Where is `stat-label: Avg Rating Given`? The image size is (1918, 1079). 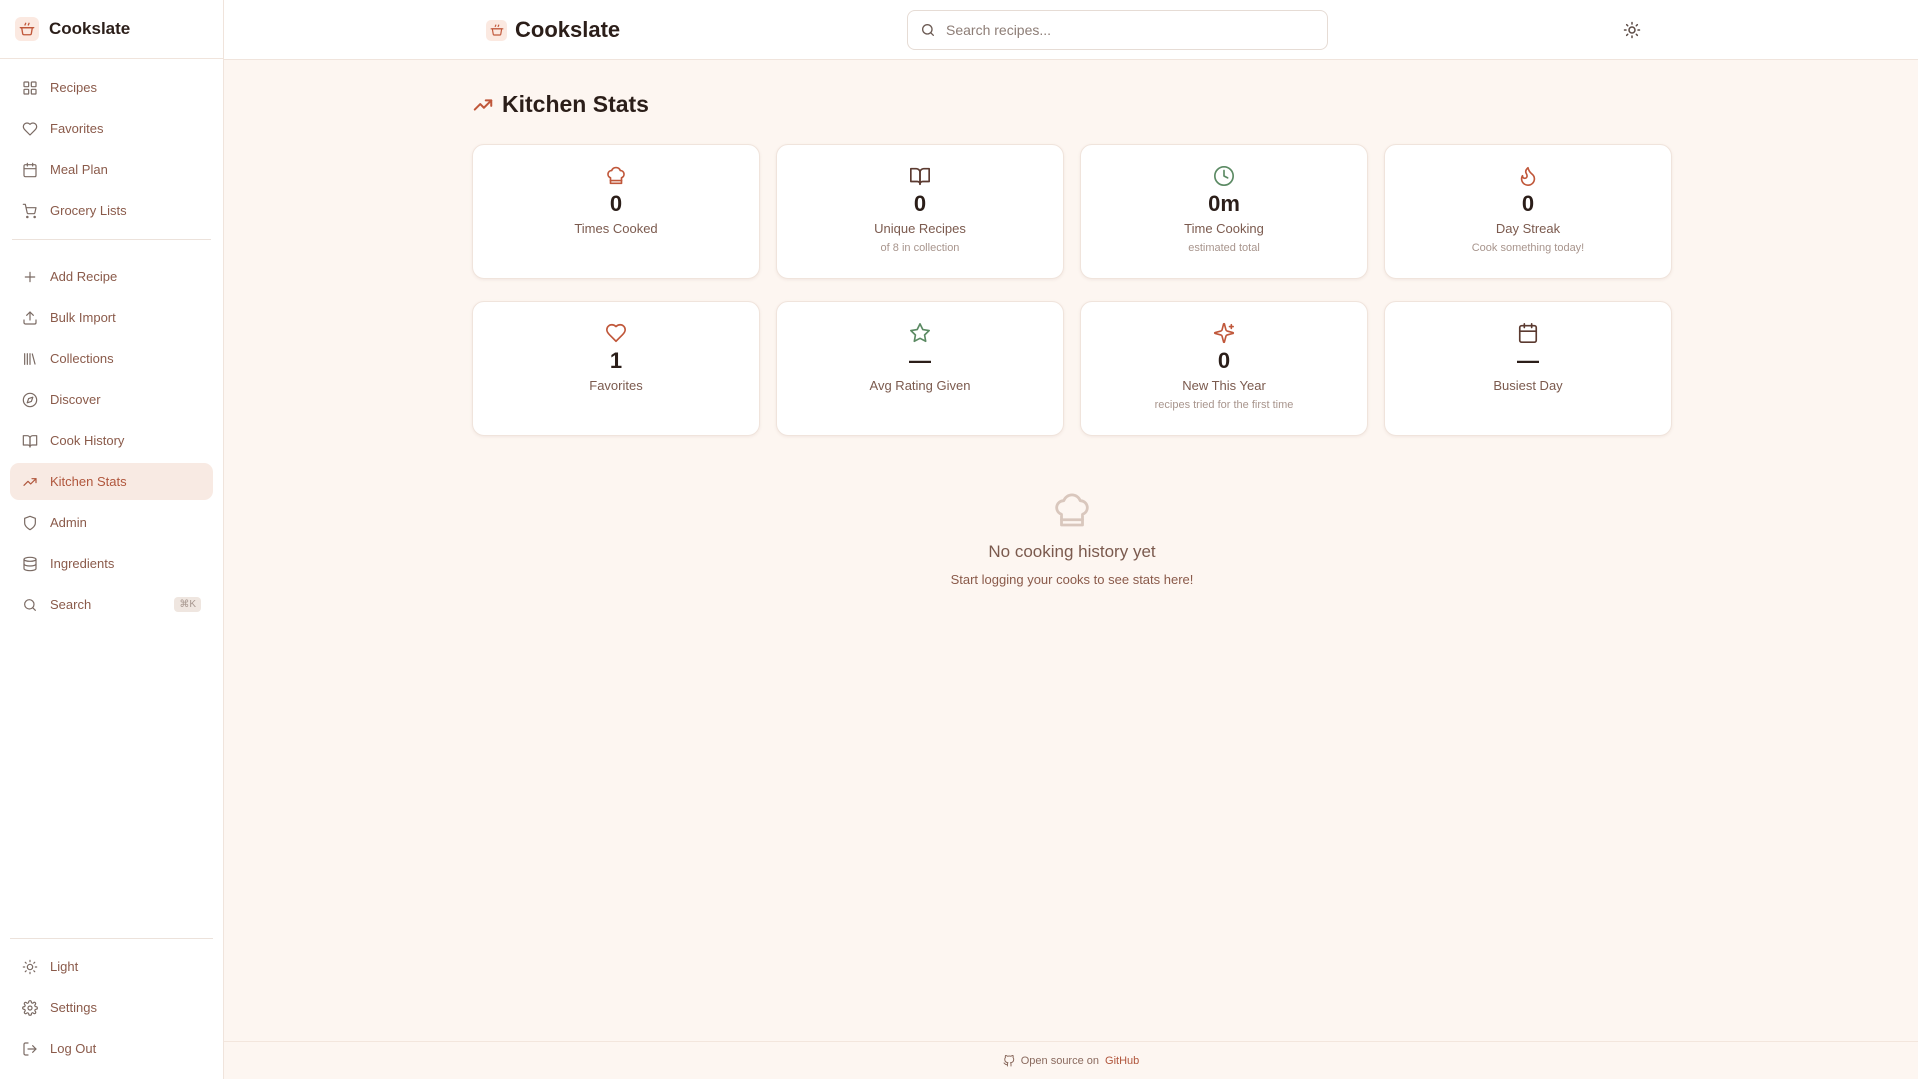 stat-label: Avg Rating Given is located at coordinates (920, 385).